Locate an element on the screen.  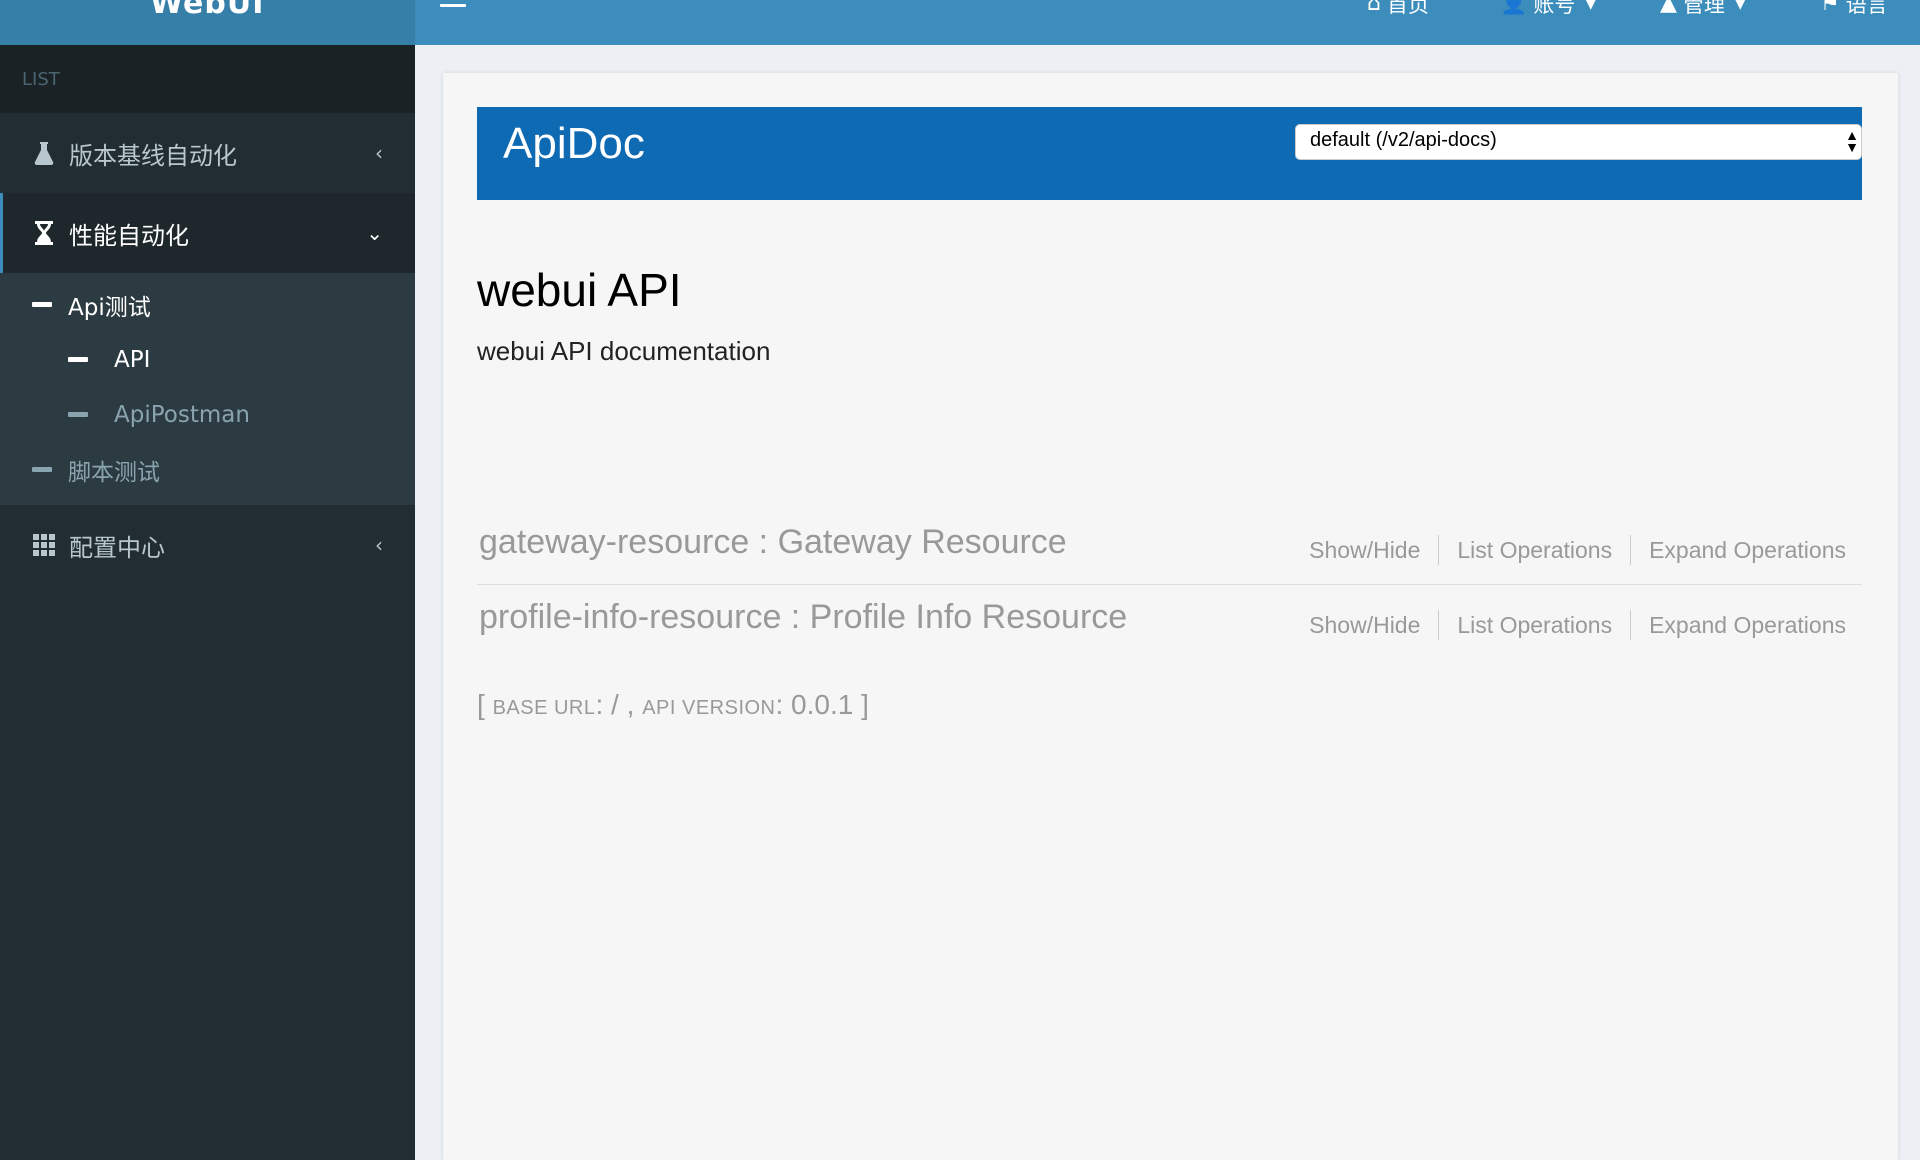
flag-icon: ⚑ is located at coordinates (1830, 8).